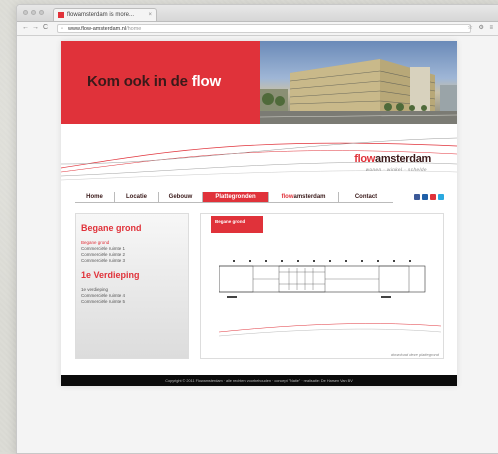 This screenshot has width=498, height=454. What do you see at coordinates (61, 15) in the screenshot?
I see `favicon-icon` at bounding box center [61, 15].